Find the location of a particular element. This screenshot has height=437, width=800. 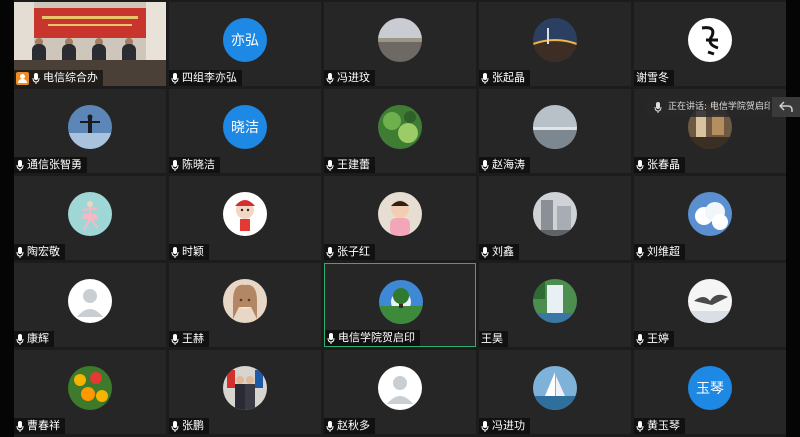

participant-tile: 王婷 is located at coordinates (710, 305).